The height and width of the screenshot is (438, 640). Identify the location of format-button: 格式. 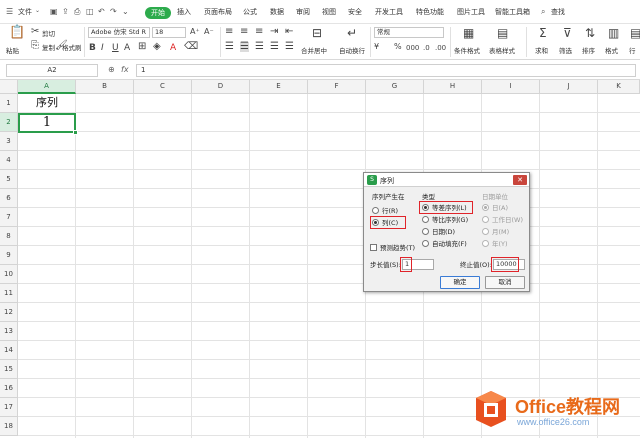
(611, 50).